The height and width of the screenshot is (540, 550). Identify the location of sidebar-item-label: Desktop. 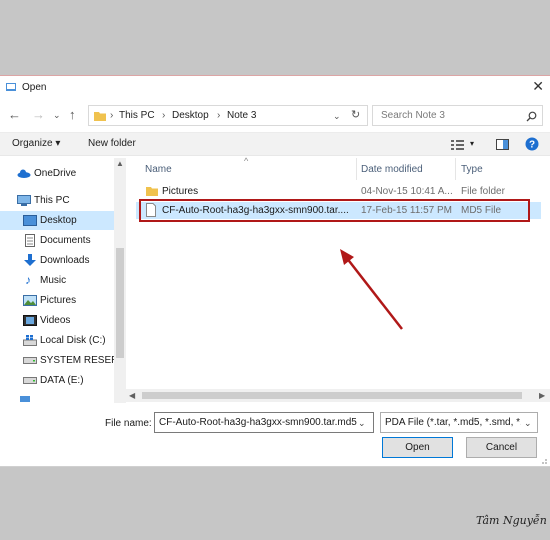
(58, 220).